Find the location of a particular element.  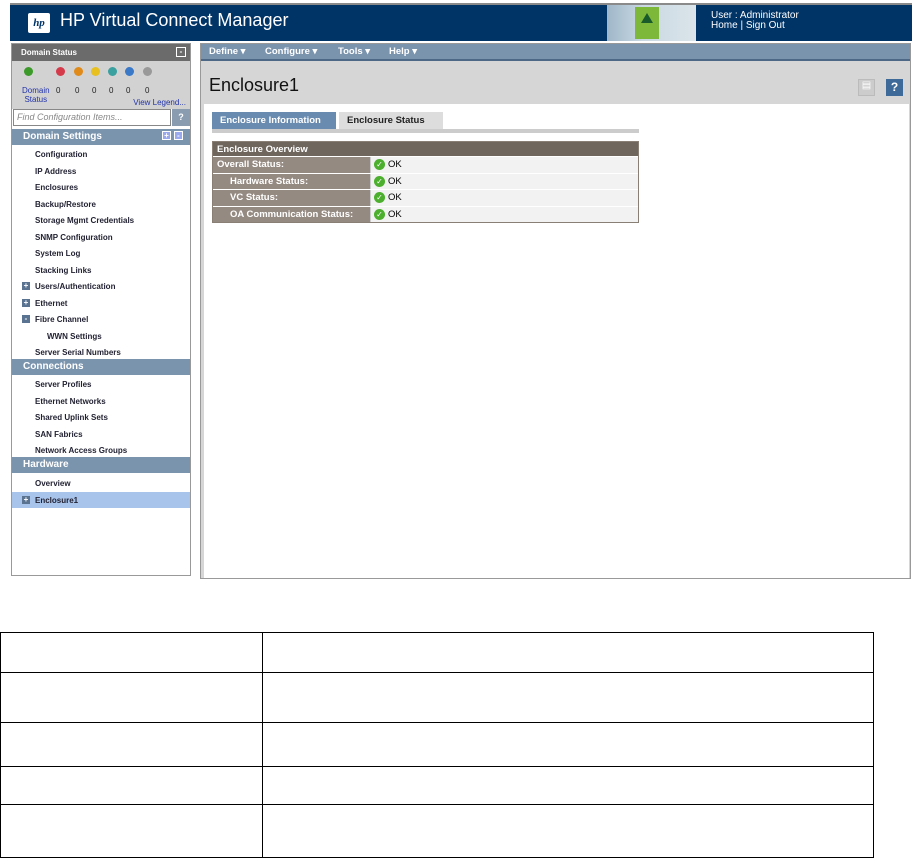

section-domain-settings: Domain Settings + - is located at coordinates (101, 137).